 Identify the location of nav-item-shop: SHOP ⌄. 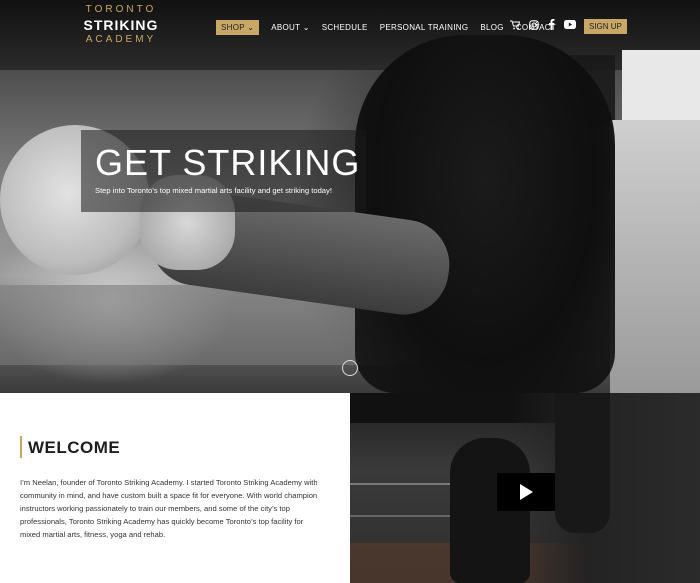
(238, 27).